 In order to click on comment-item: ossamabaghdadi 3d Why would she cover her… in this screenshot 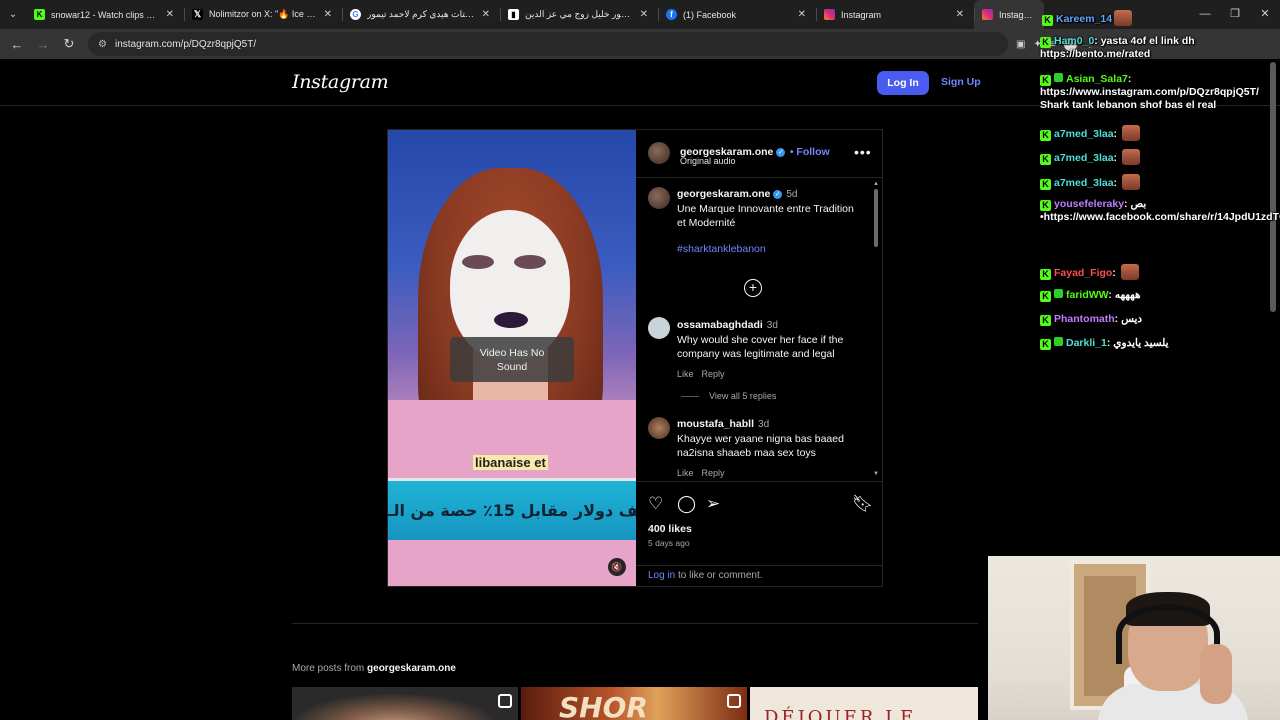, I will do `click(769, 359)`.